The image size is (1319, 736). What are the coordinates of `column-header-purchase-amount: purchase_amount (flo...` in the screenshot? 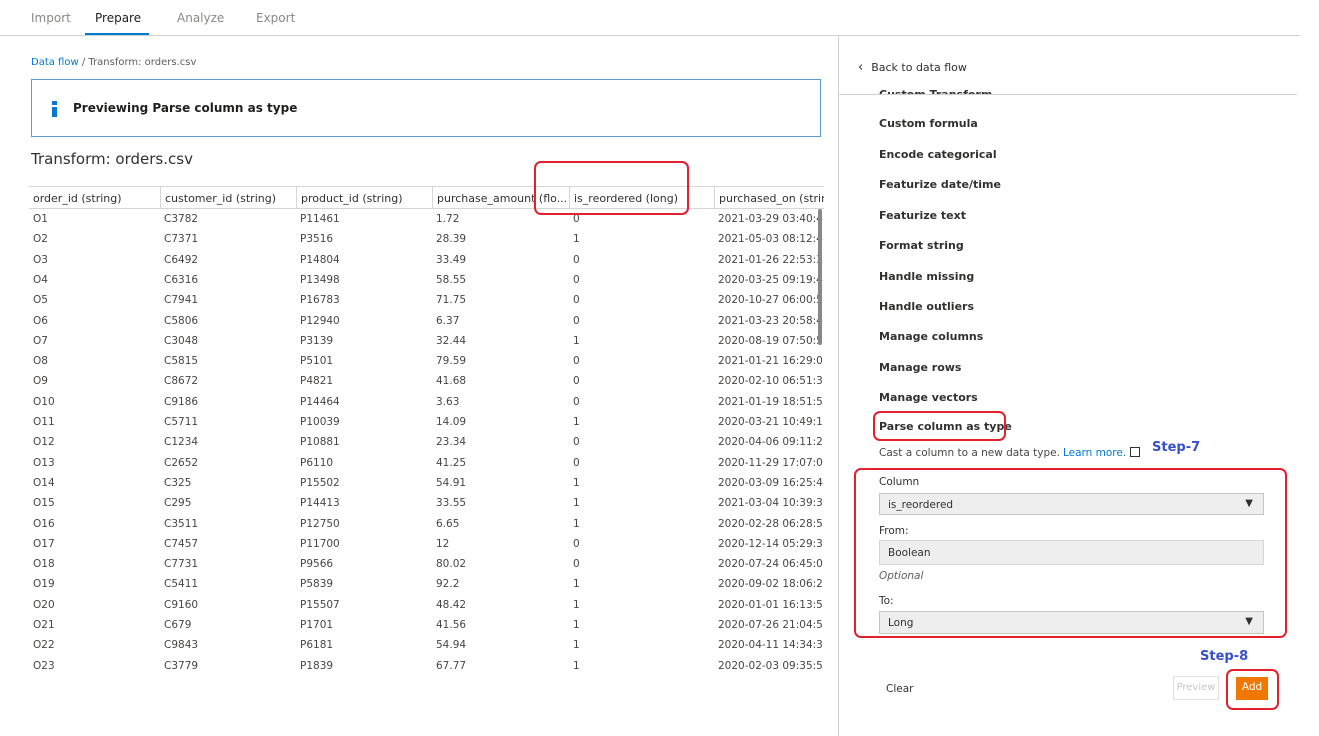 It's located at (500, 198).